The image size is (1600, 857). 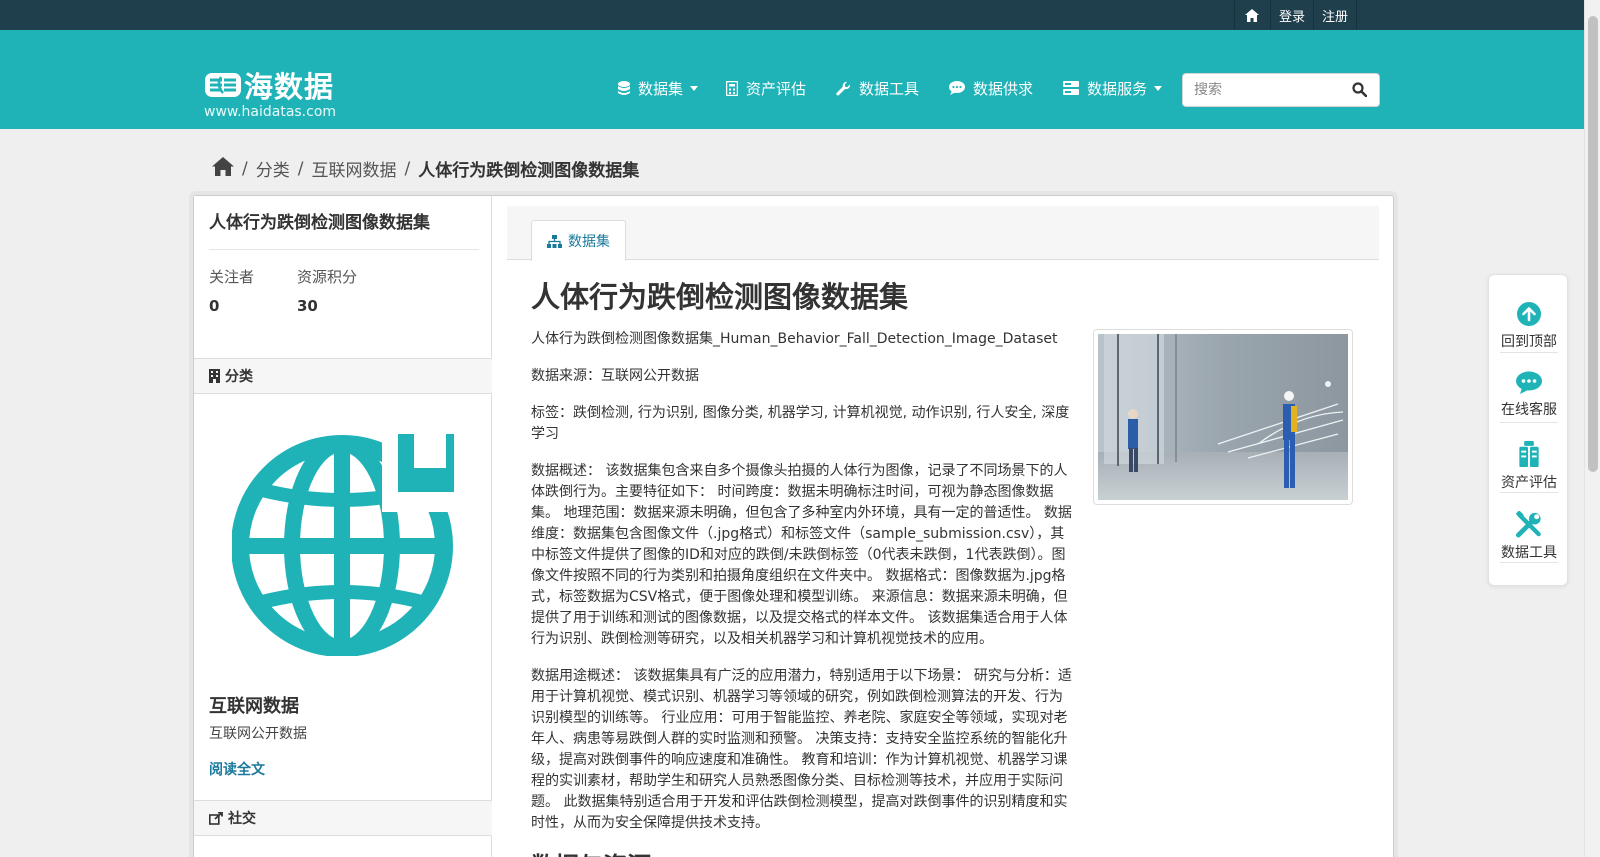 I want to click on dataset-source: 数据来源：互联网公开数据, so click(x=615, y=376).